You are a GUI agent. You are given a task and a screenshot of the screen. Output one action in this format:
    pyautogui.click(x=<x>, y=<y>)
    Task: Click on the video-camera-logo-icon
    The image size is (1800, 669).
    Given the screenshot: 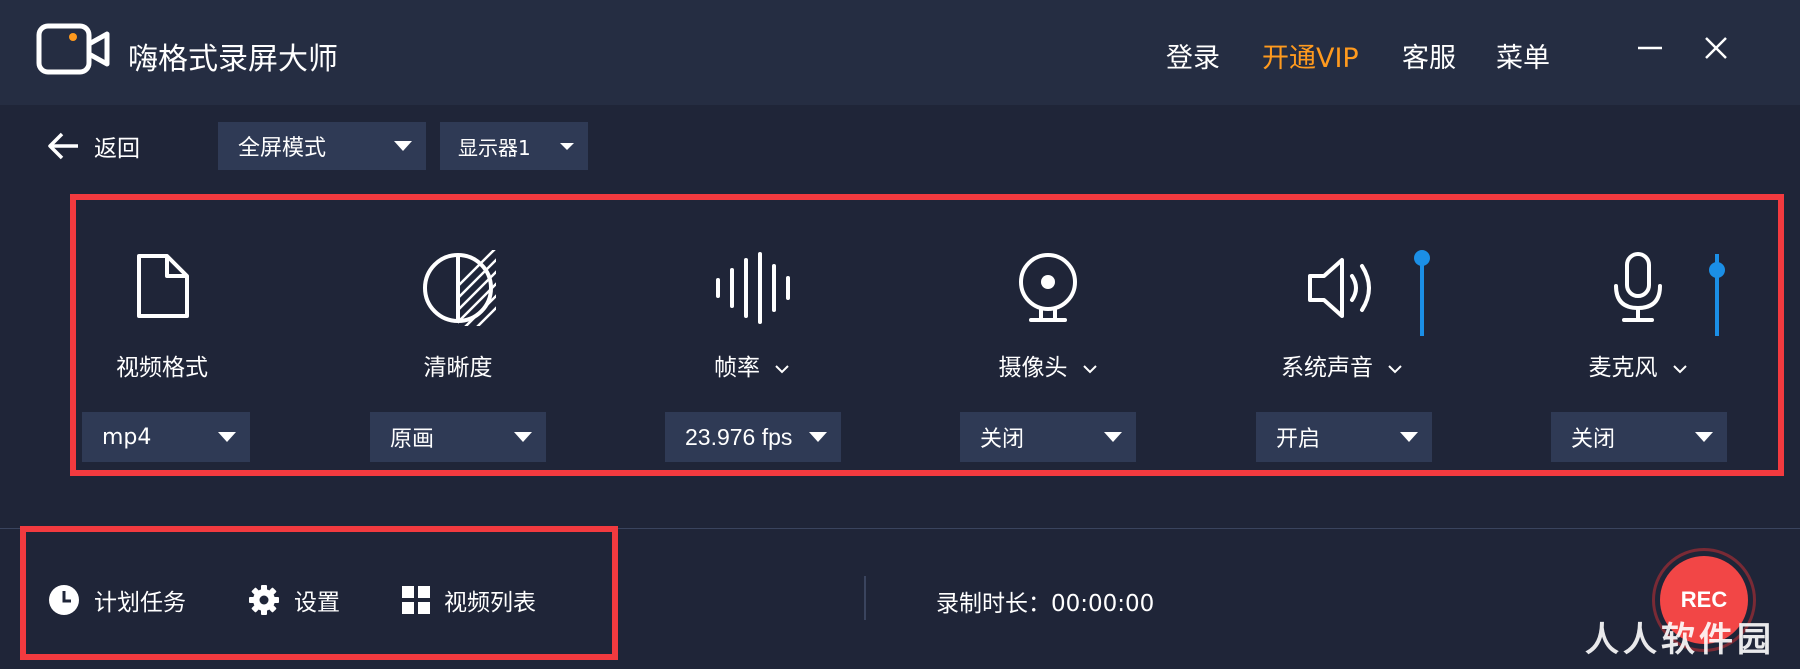 What is the action you would take?
    pyautogui.click(x=73, y=49)
    